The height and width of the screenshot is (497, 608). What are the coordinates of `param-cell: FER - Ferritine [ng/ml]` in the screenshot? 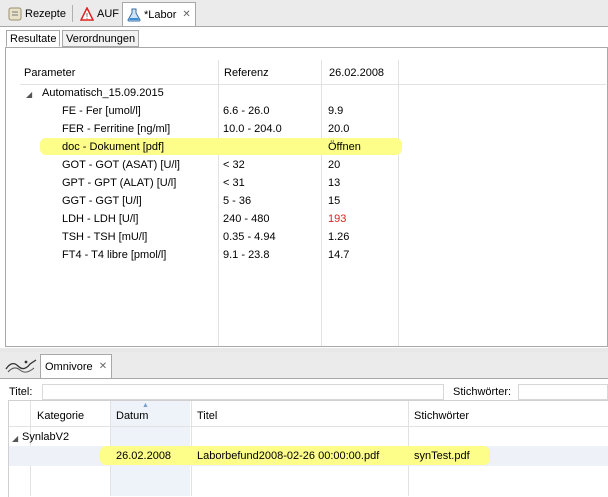 It's located at (116, 129).